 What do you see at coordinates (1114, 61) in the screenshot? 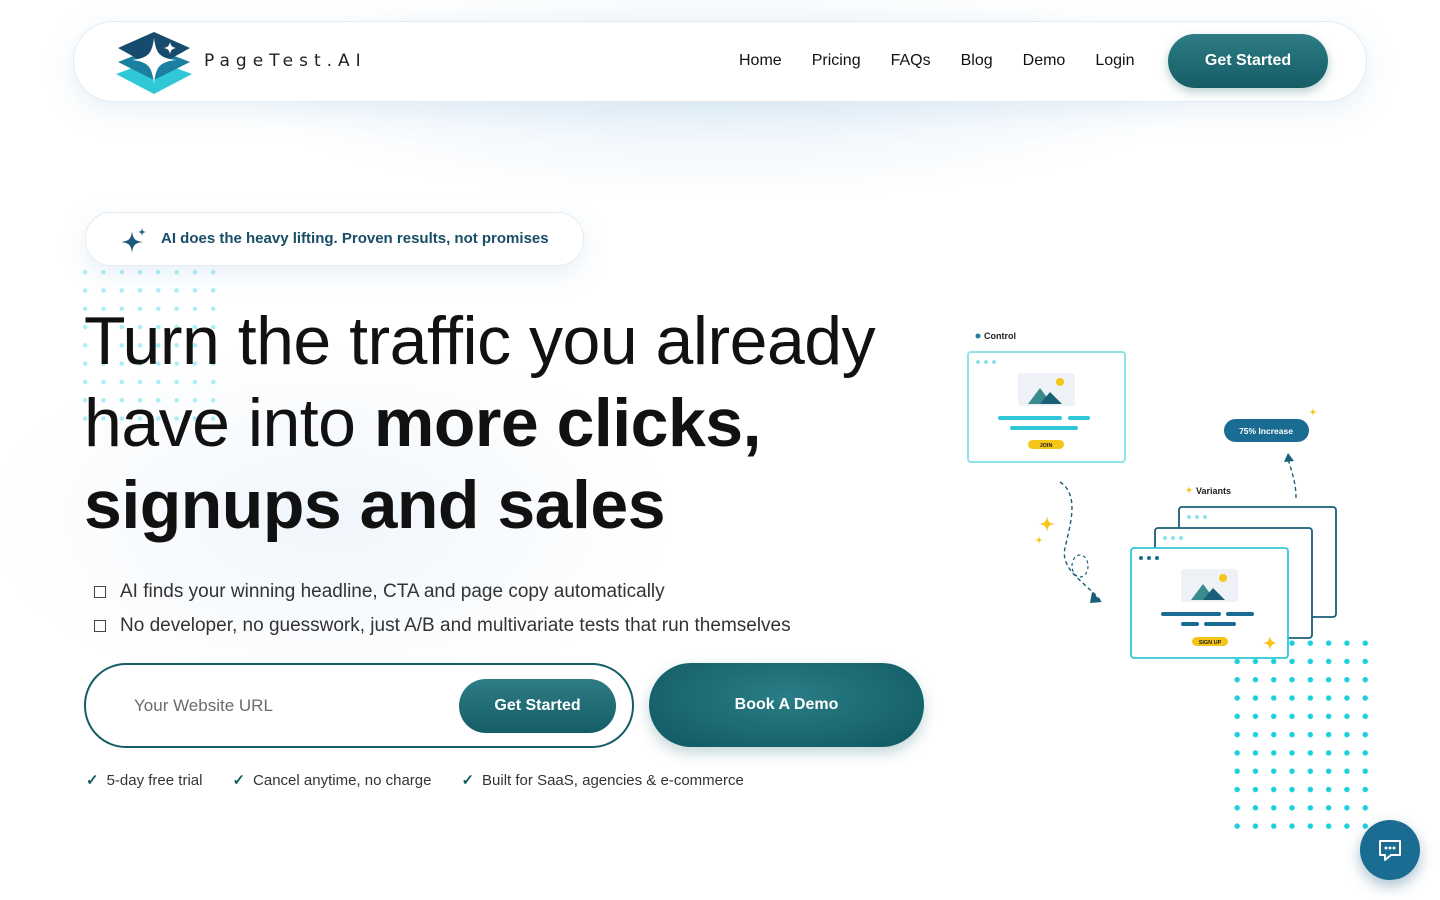
I see `nav-link-login: Login` at bounding box center [1114, 61].